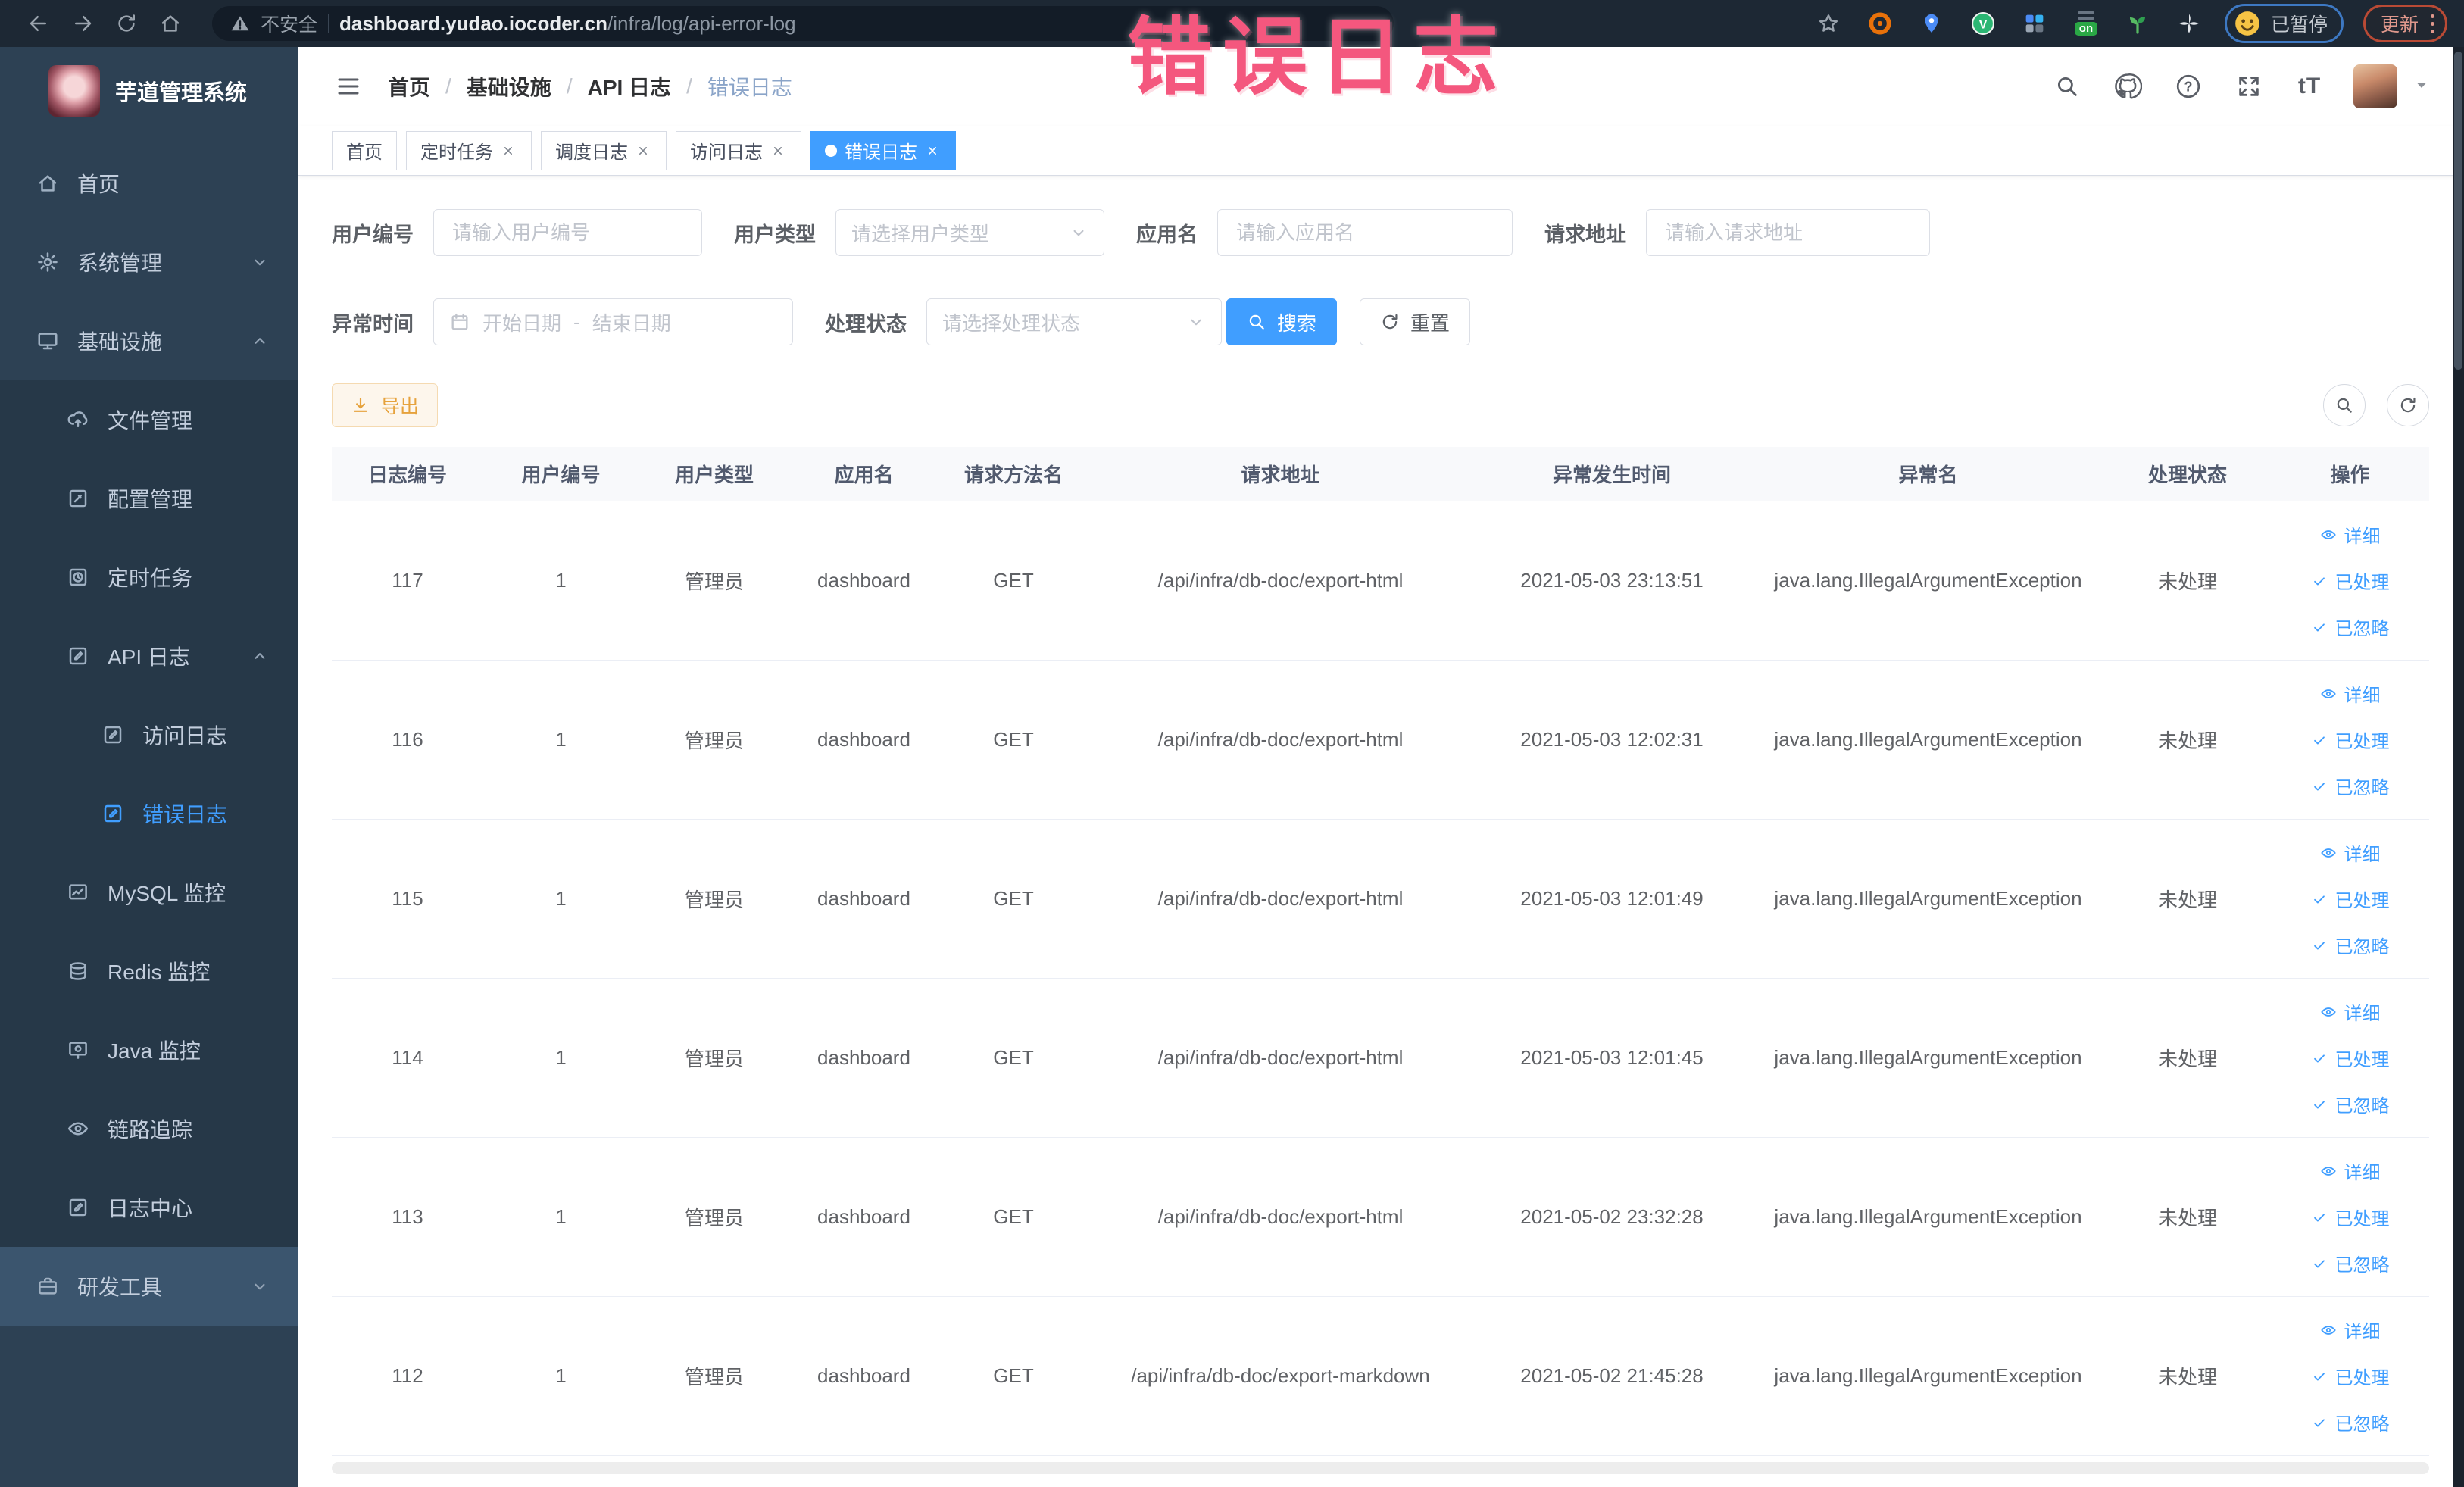  I want to click on browser-reload-button, so click(126, 23).